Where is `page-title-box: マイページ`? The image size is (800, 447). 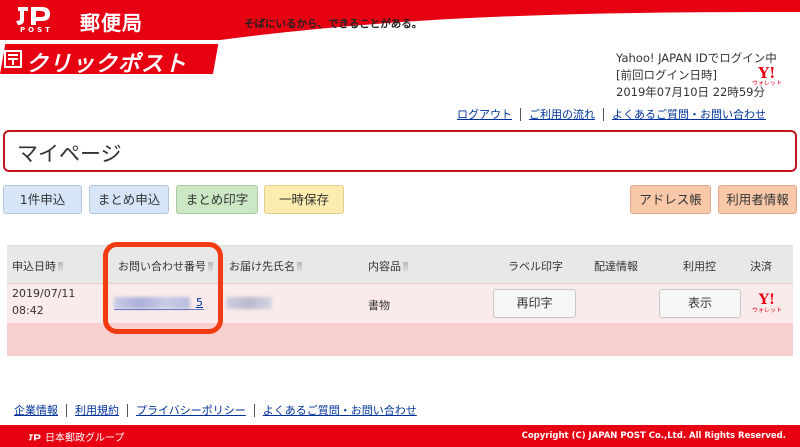
page-title-box: マイページ is located at coordinates (400, 151).